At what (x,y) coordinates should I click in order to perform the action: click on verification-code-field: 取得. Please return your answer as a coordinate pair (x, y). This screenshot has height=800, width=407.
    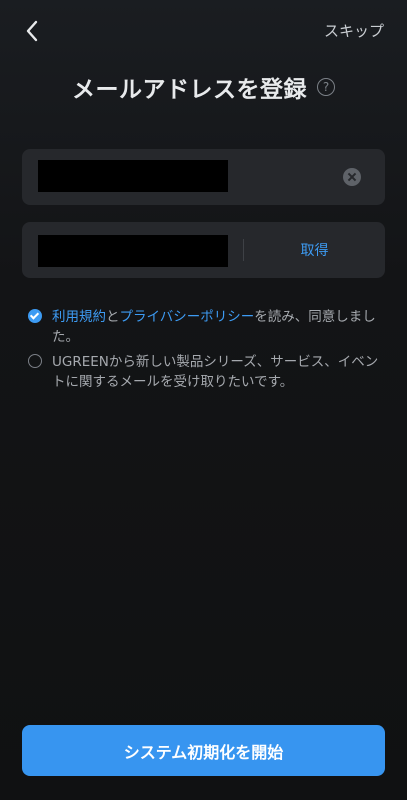
    Looking at the image, I should click on (203, 250).